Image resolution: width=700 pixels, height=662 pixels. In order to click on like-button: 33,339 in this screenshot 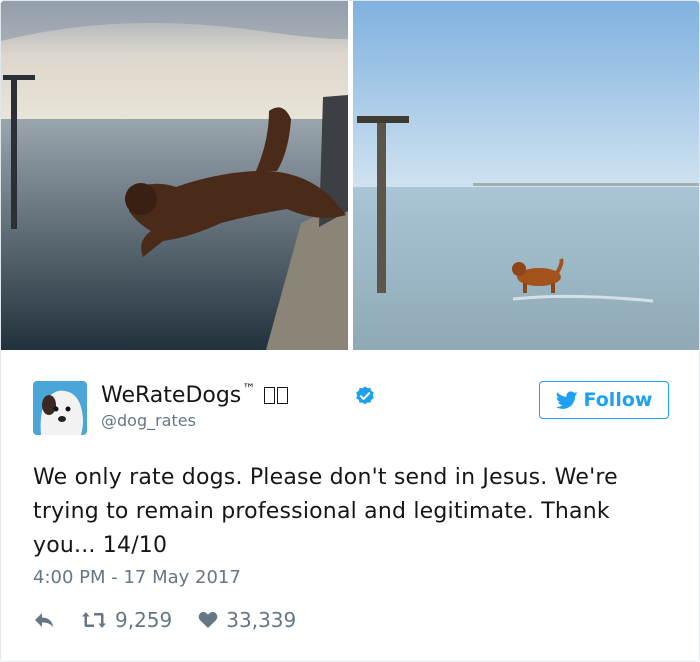, I will do `click(247, 620)`.